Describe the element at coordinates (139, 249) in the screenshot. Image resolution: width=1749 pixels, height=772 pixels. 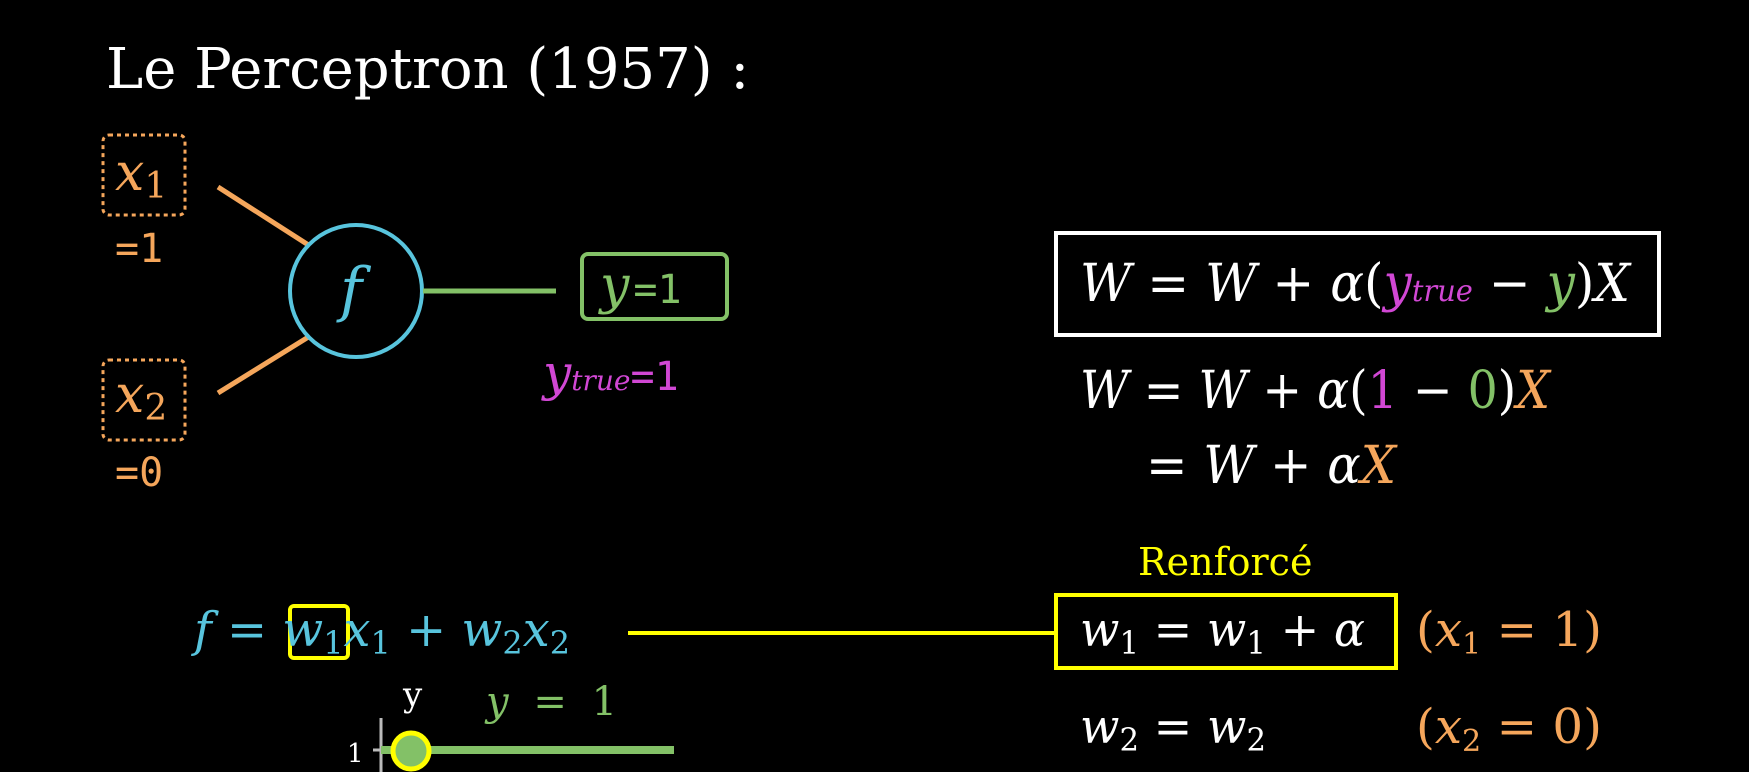
I see `input-x1-value: =1` at that location.